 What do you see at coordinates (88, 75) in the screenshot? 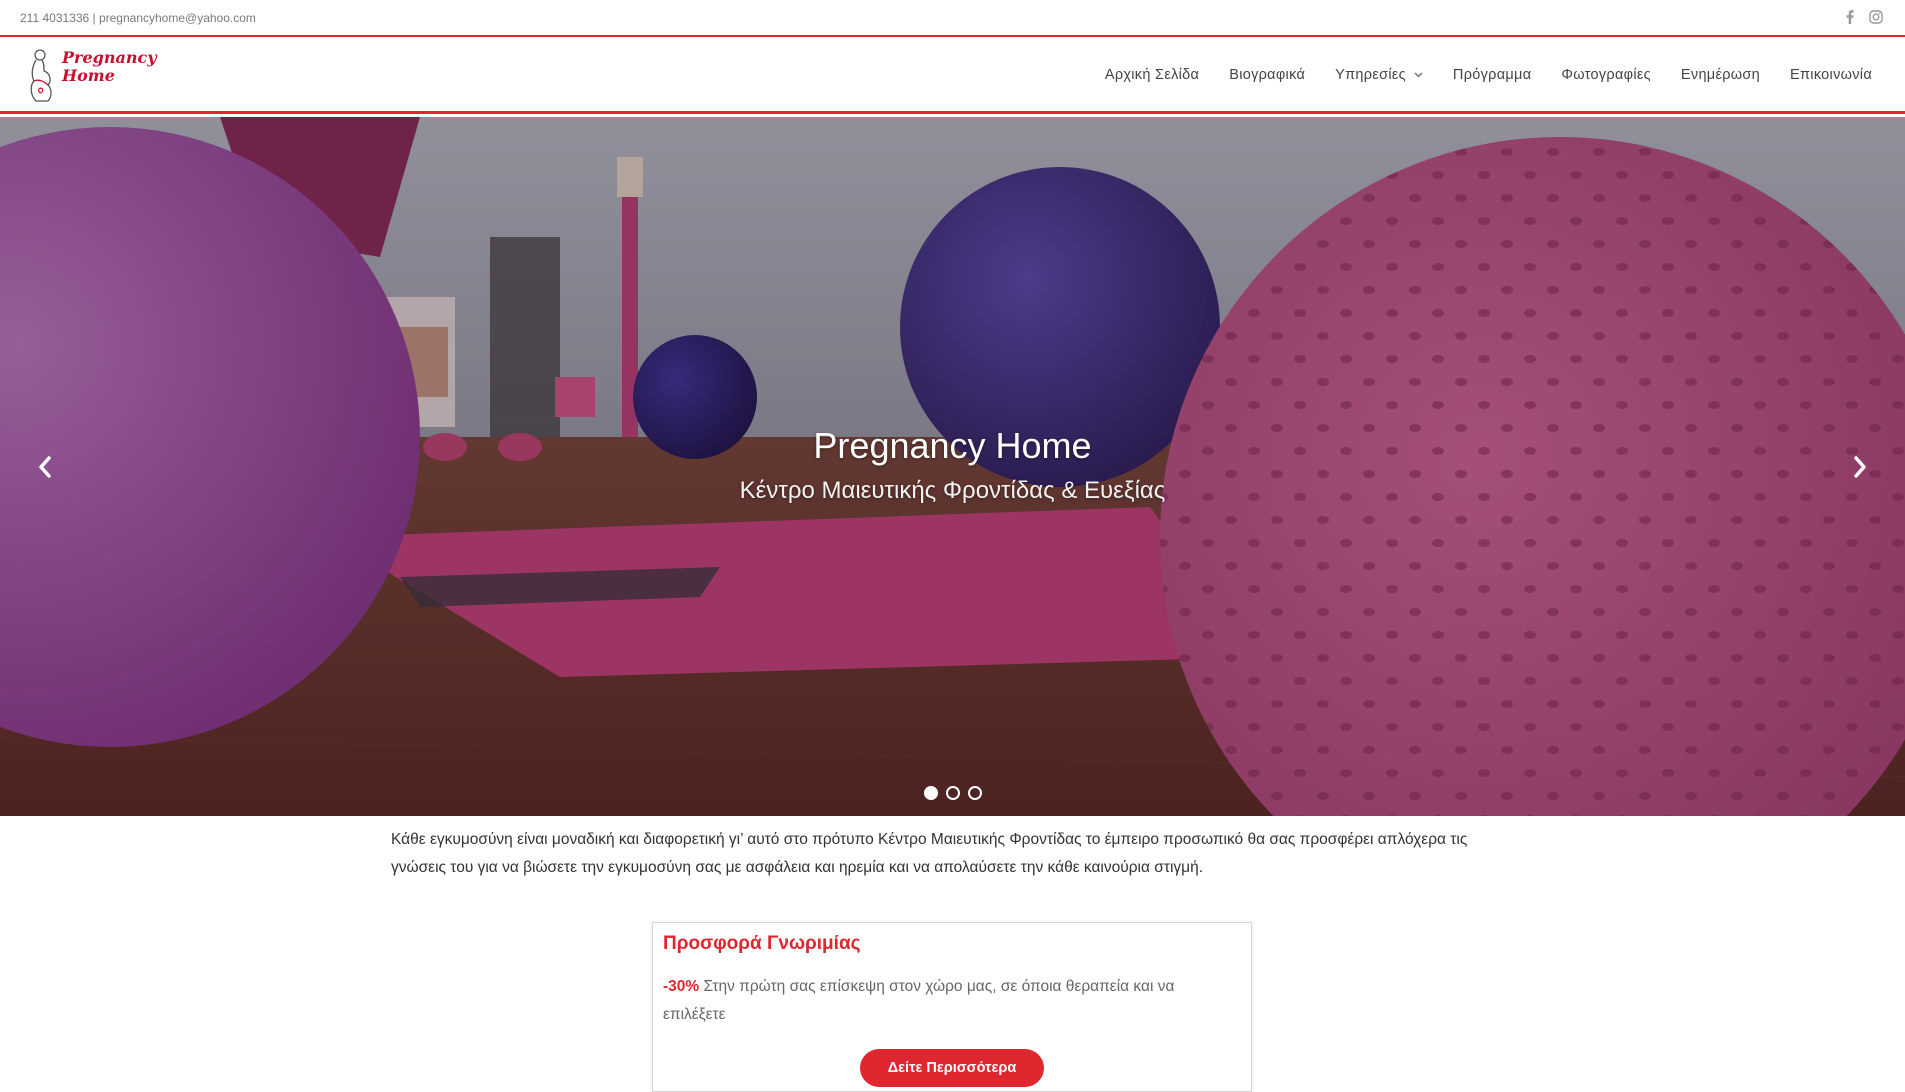
I see `logo-line-2: Home` at bounding box center [88, 75].